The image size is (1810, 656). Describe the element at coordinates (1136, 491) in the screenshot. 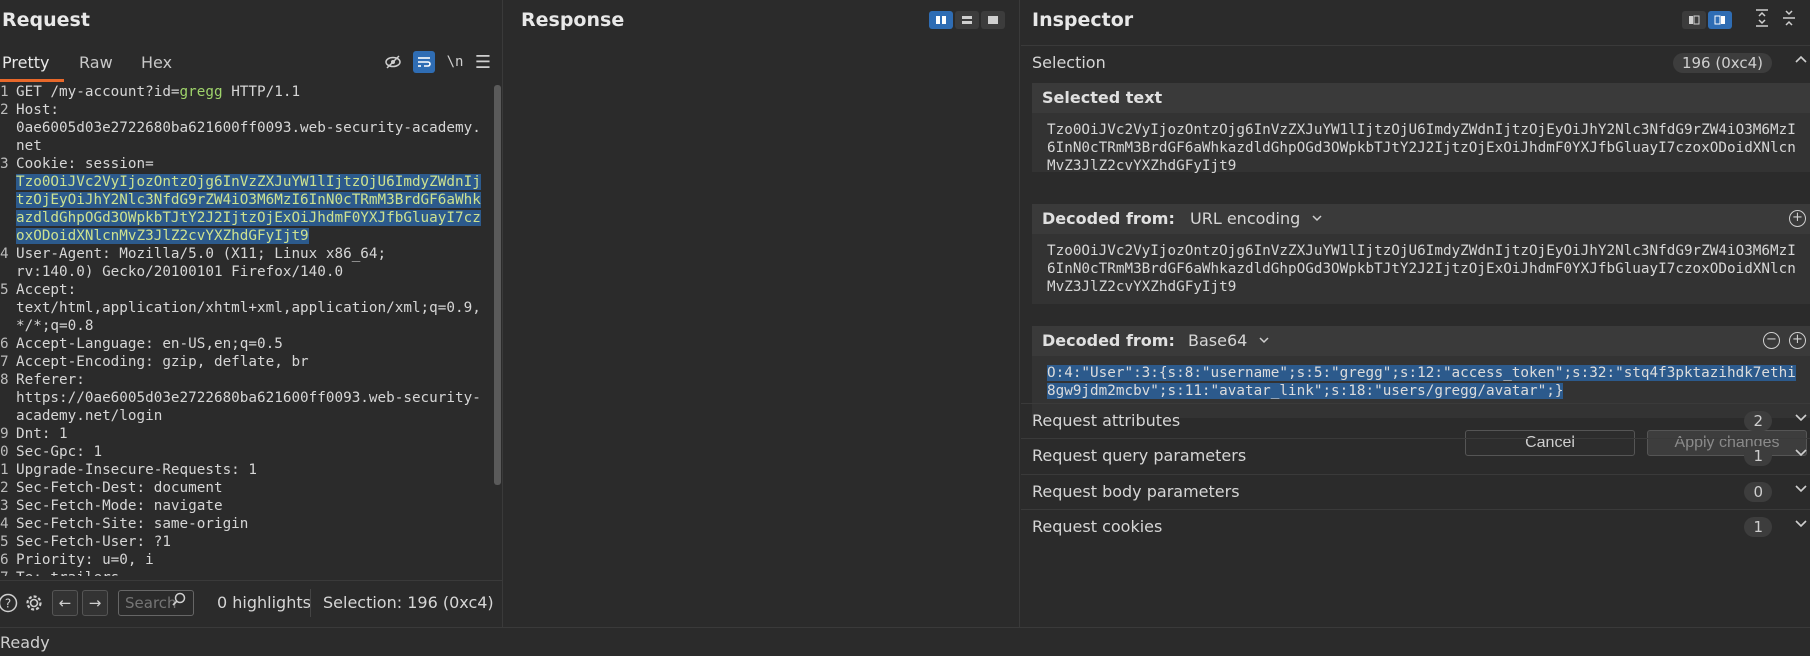

I see `row-label: Request body parameters` at that location.